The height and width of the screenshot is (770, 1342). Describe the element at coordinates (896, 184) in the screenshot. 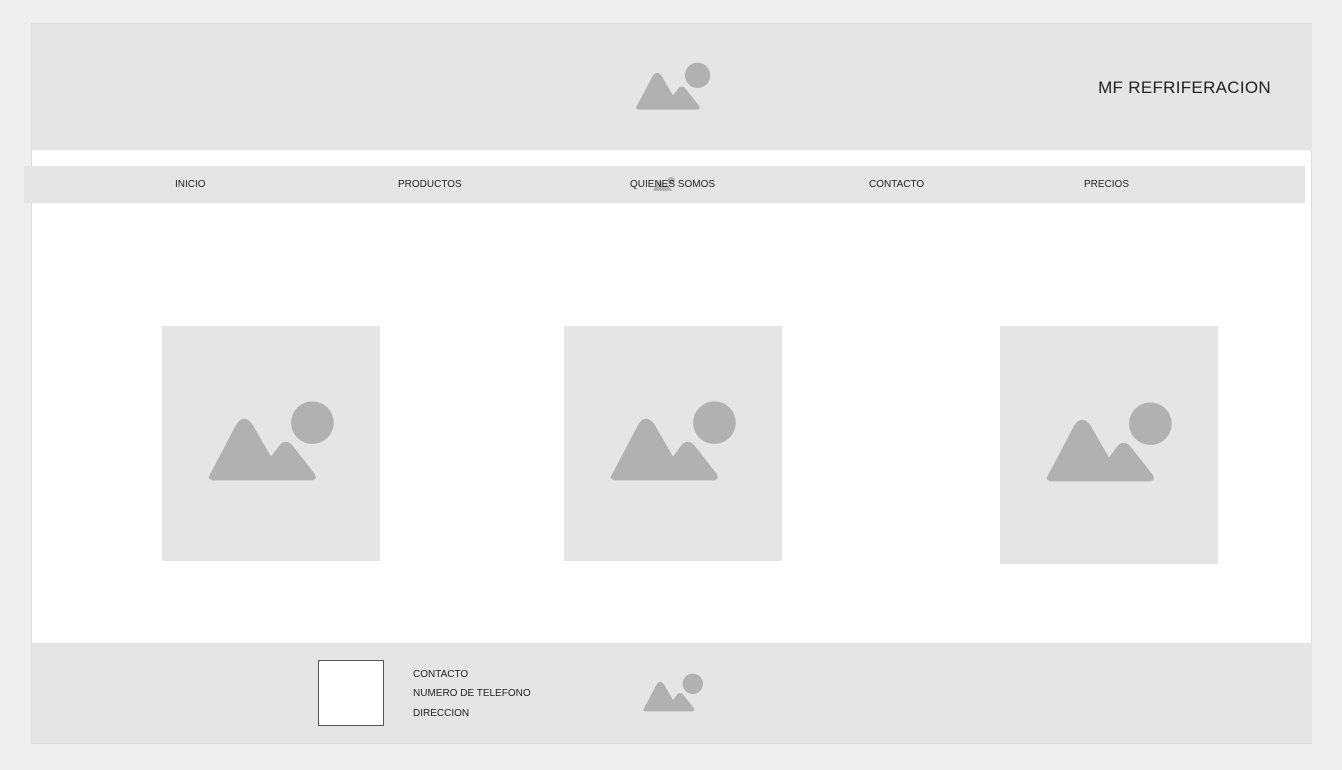

I see `nav-item-contacto: CONTACTO` at that location.